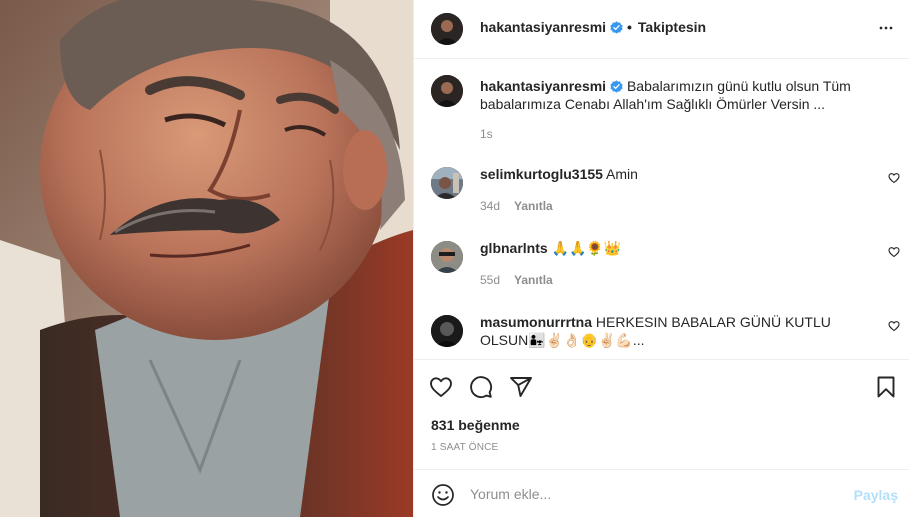 The image size is (909, 517). Describe the element at coordinates (886, 387) in the screenshot. I see `bookmark-icon` at that location.